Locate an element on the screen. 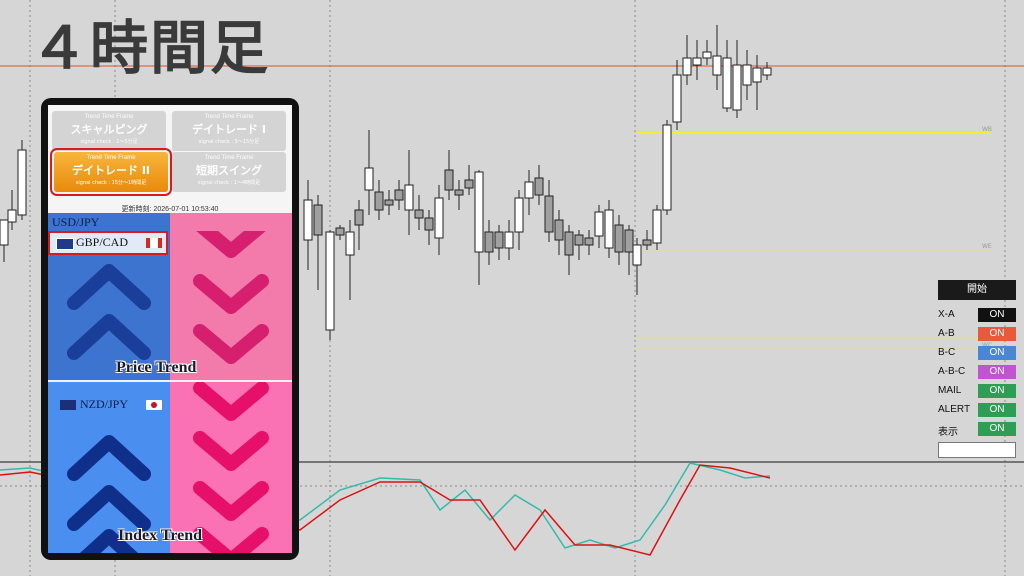 The width and height of the screenshot is (1024, 576). timeframe-signal: signal check : 1～4時間足 is located at coordinates (229, 183).